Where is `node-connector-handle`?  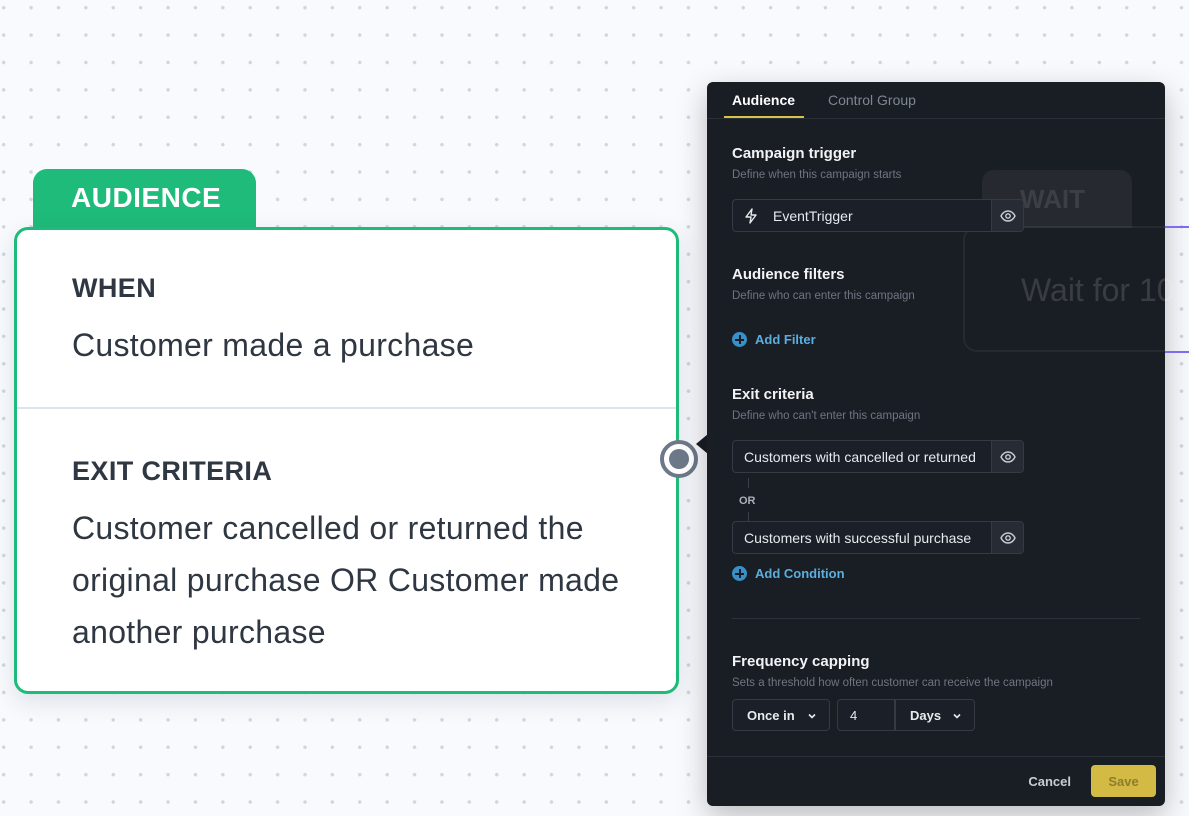
node-connector-handle is located at coordinates (679, 459).